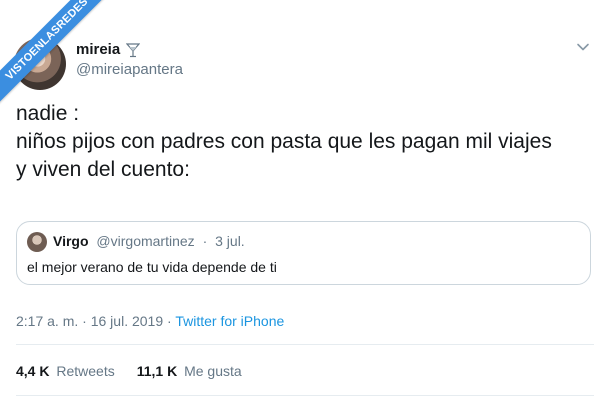 The image size is (610, 405). Describe the element at coordinates (152, 267) in the screenshot. I see `quoted-text: el mejor verano de tu vida depende de ti` at that location.